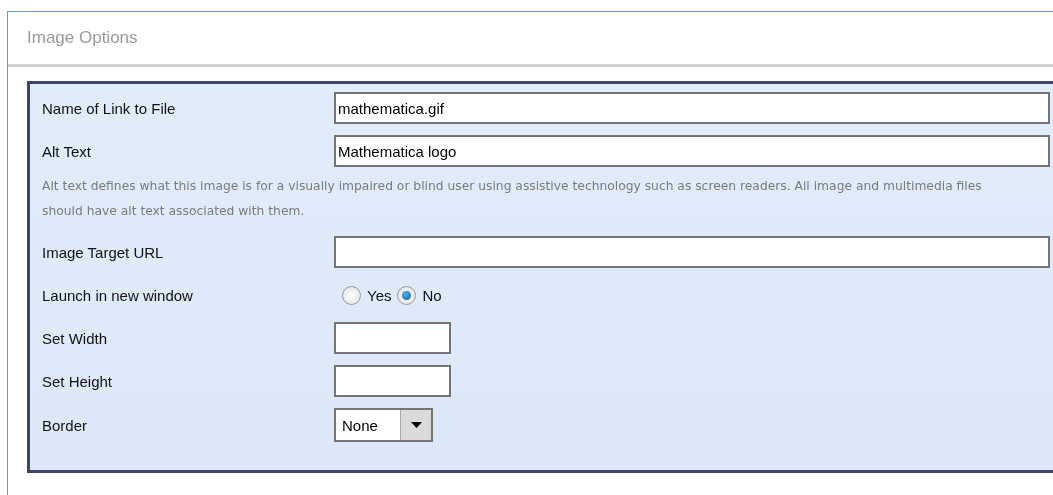 Image resolution: width=1053 pixels, height=495 pixels. I want to click on help-text: Alt text defines what this image is for a visually impaired or blind user using assistive technology such as screen readers. All image and multimedia files should have alt text associated with them., so click(512, 199).